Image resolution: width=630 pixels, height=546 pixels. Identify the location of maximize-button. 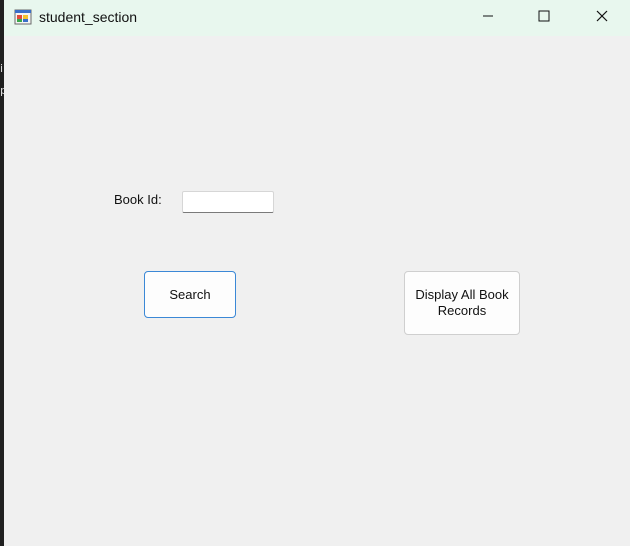
(544, 18).